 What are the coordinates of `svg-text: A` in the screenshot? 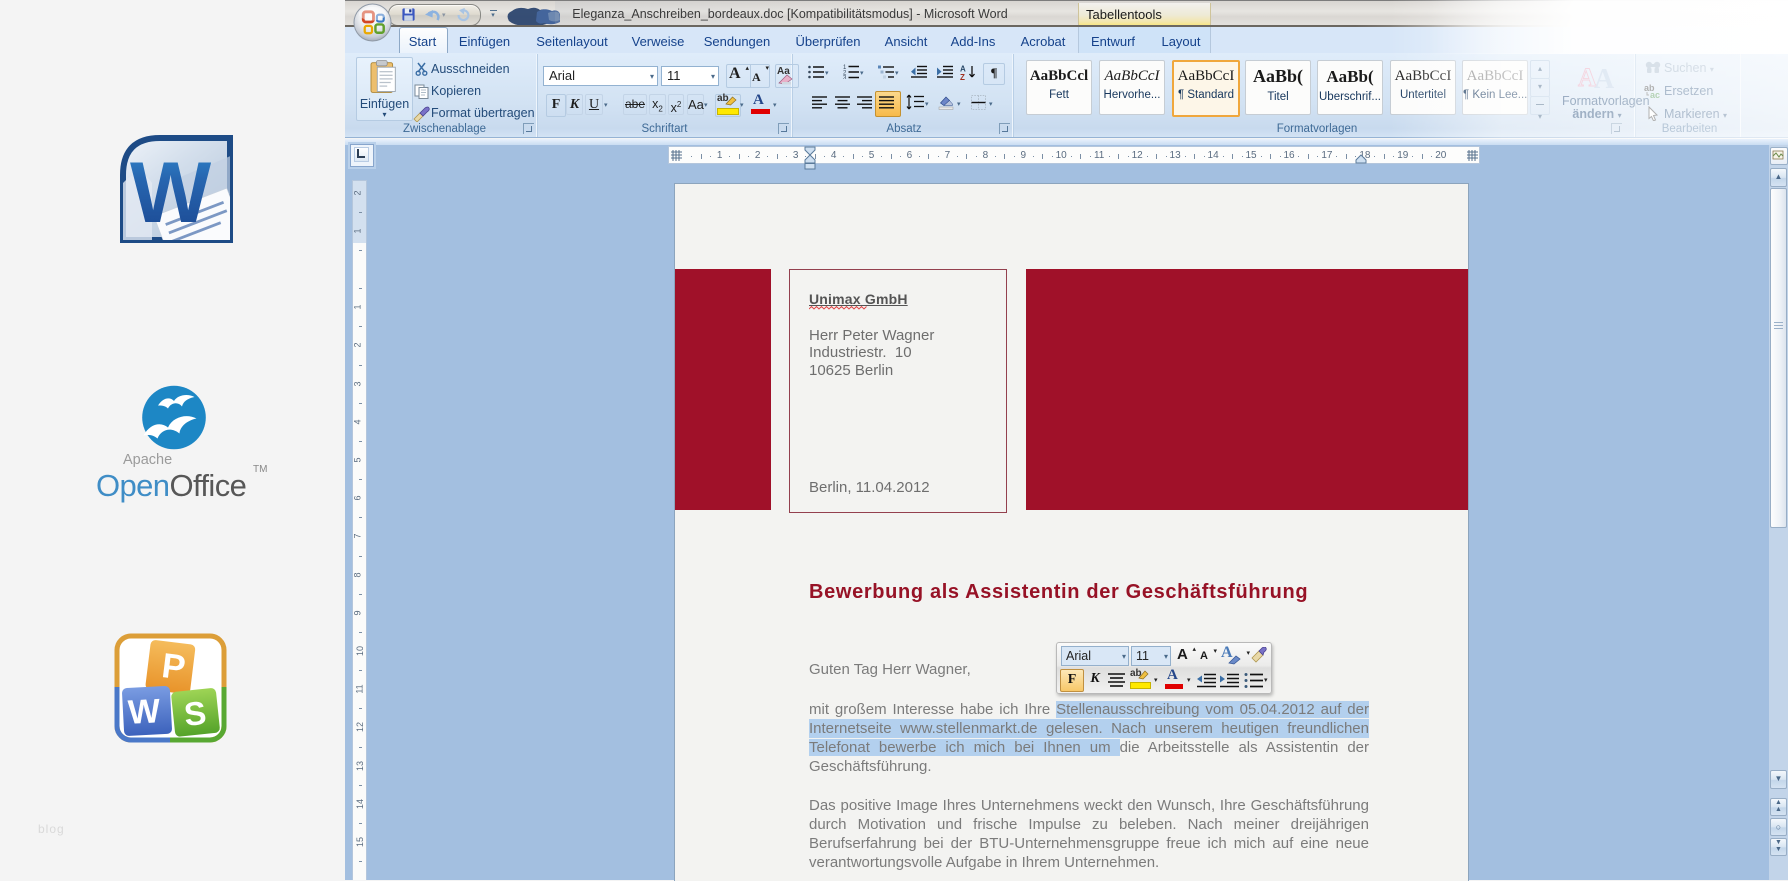 It's located at (1604, 77).